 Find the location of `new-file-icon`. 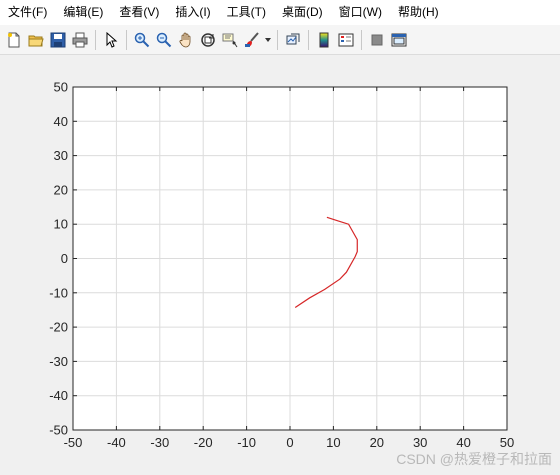

new-file-icon is located at coordinates (14, 40).